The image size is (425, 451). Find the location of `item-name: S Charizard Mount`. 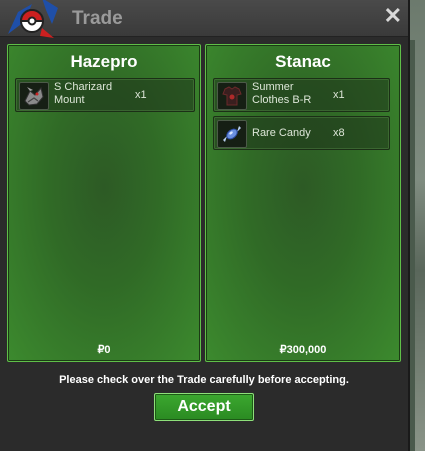

item-name: S Charizard Mount is located at coordinates (83, 93).